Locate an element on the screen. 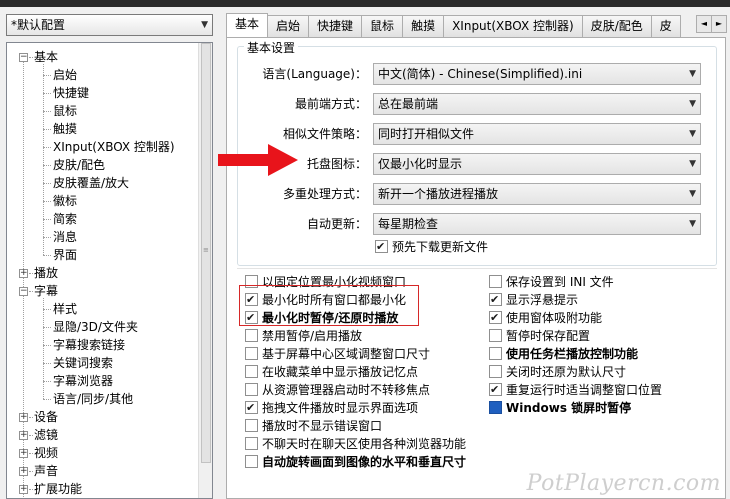  tree-item: 扩展功能 is located at coordinates (58, 489).